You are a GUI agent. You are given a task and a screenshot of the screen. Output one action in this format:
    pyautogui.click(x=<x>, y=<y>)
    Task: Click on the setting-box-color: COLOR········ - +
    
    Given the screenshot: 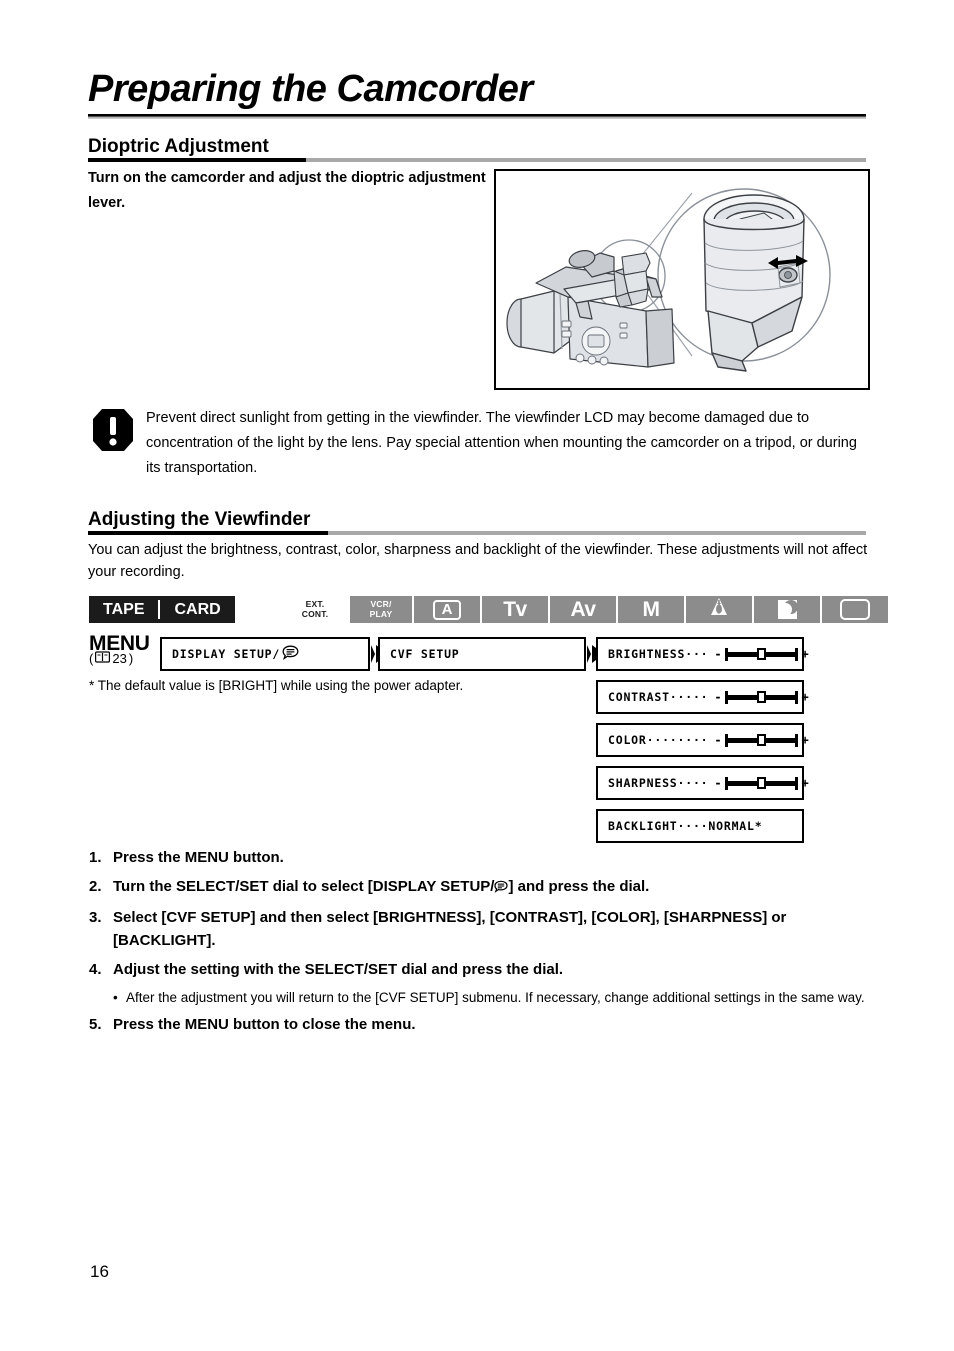 What is the action you would take?
    pyautogui.click(x=702, y=740)
    